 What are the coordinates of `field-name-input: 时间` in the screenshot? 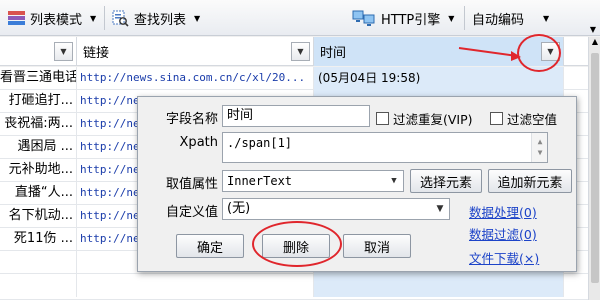 It's located at (296, 116).